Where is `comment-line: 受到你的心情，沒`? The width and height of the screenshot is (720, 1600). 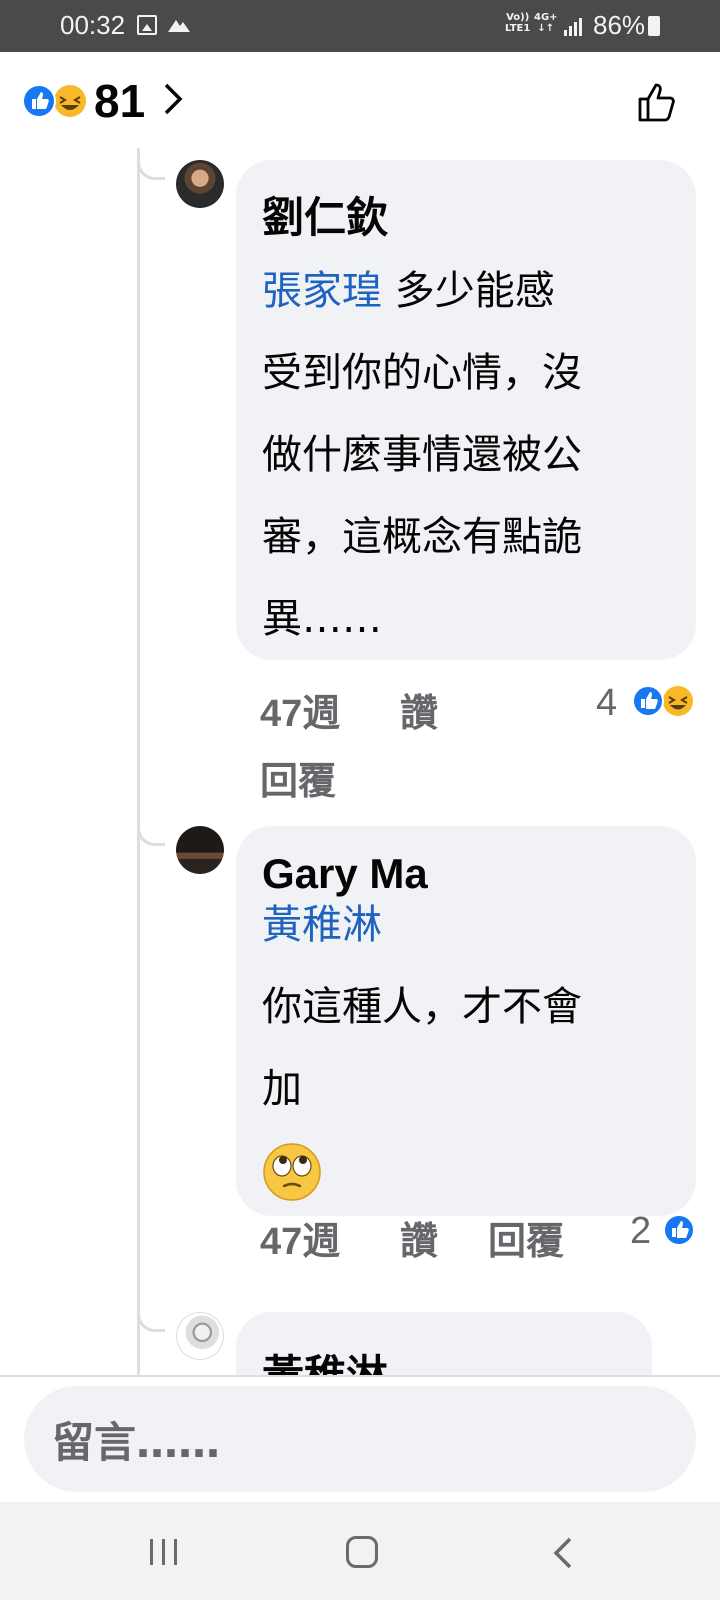 comment-line: 受到你的心情，沒 is located at coordinates (422, 373).